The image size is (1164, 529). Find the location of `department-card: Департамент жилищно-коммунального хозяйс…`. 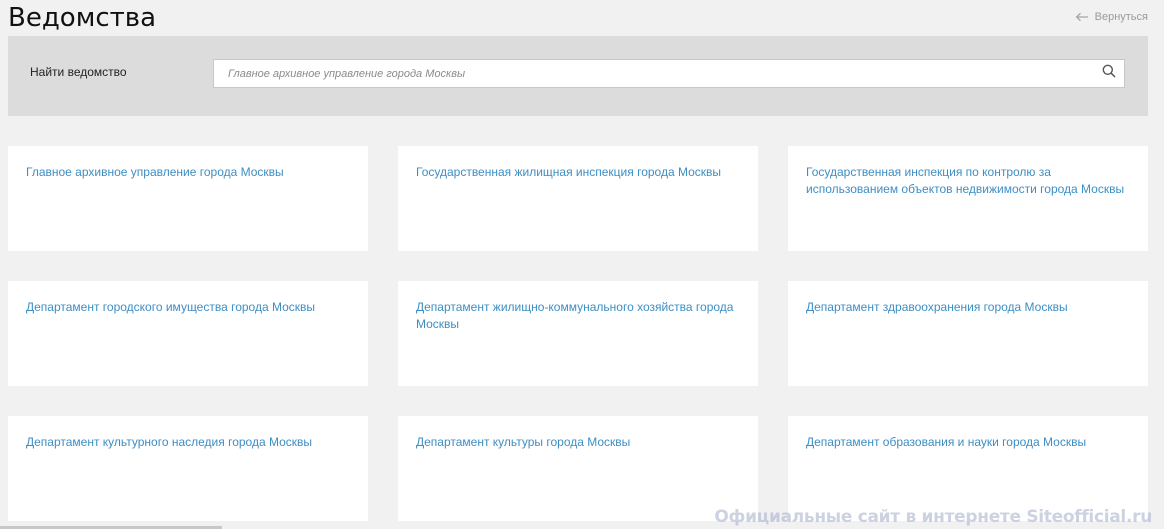

department-card: Департамент жилищно-коммунального хозяйс… is located at coordinates (578, 333).